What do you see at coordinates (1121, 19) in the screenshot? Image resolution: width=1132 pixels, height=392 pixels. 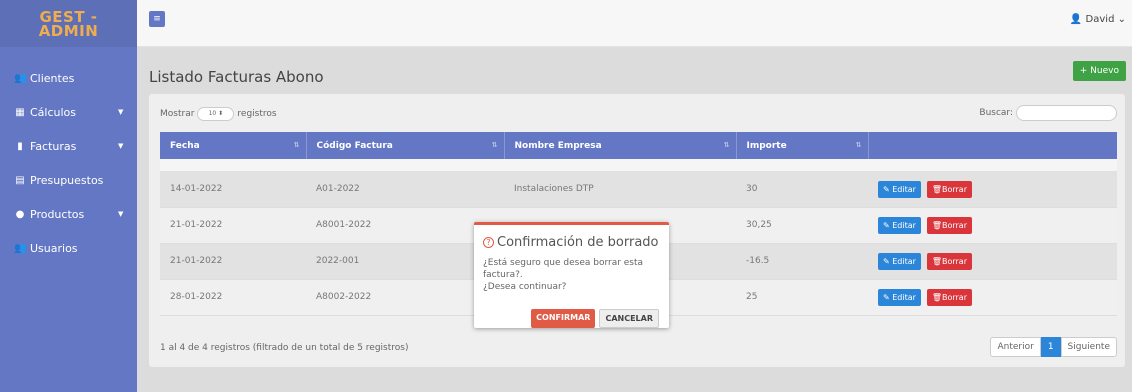 I see `chevron-down-icon: ⌄` at bounding box center [1121, 19].